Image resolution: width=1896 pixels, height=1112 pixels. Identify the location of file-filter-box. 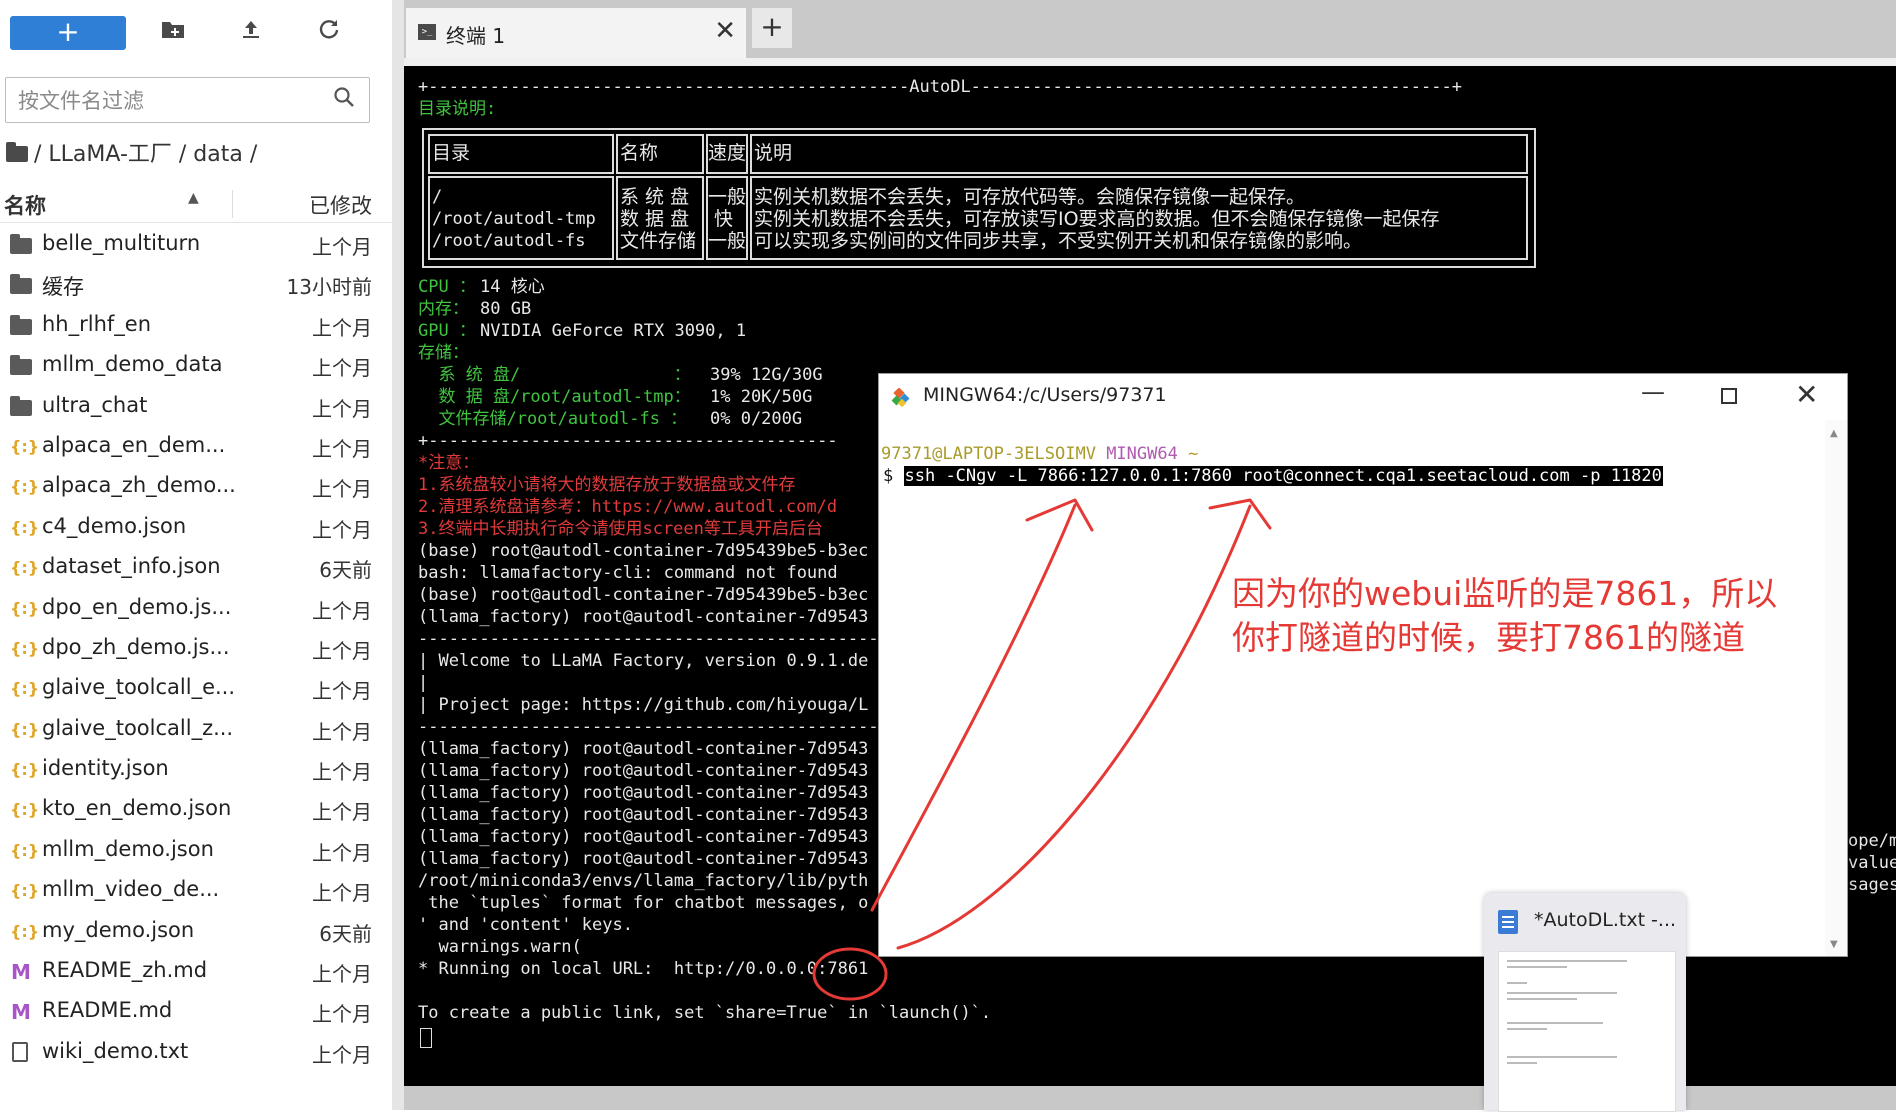
(187, 100).